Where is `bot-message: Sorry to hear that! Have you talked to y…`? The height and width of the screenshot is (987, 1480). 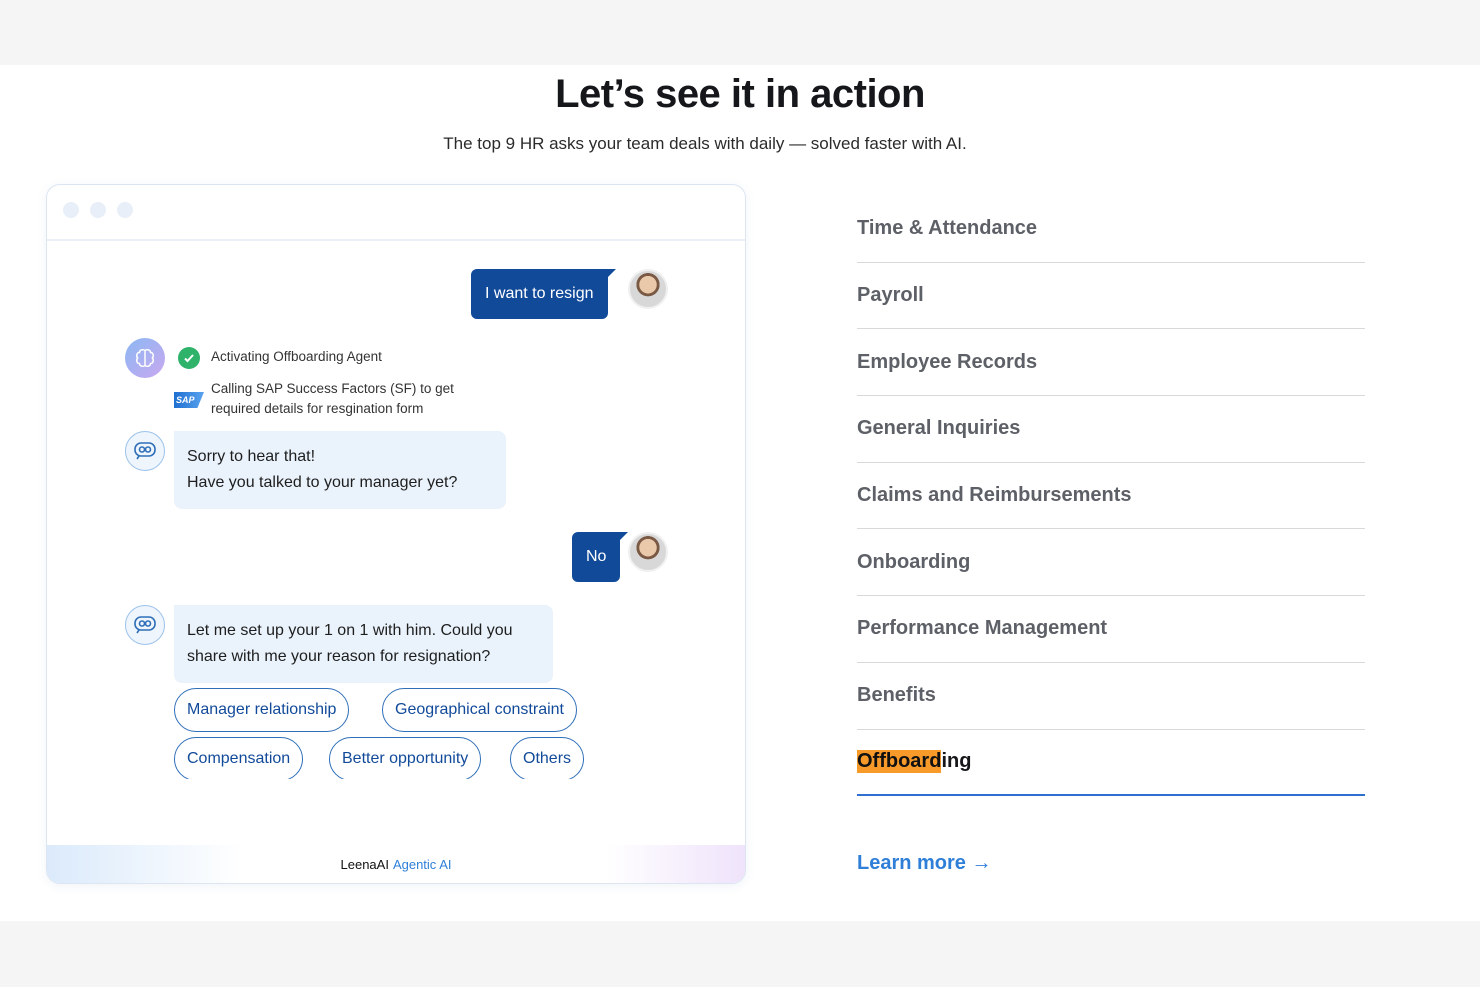 bot-message: Sorry to hear that! Have you talked to y… is located at coordinates (340, 470).